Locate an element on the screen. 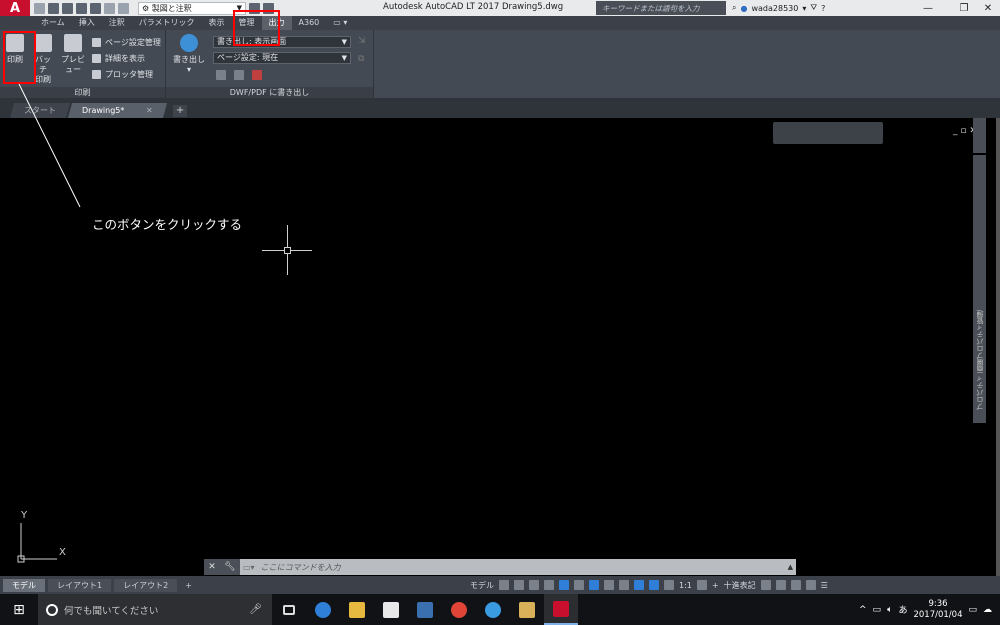 The height and width of the screenshot is (625, 1000). object-snap-icon is located at coordinates (594, 585).